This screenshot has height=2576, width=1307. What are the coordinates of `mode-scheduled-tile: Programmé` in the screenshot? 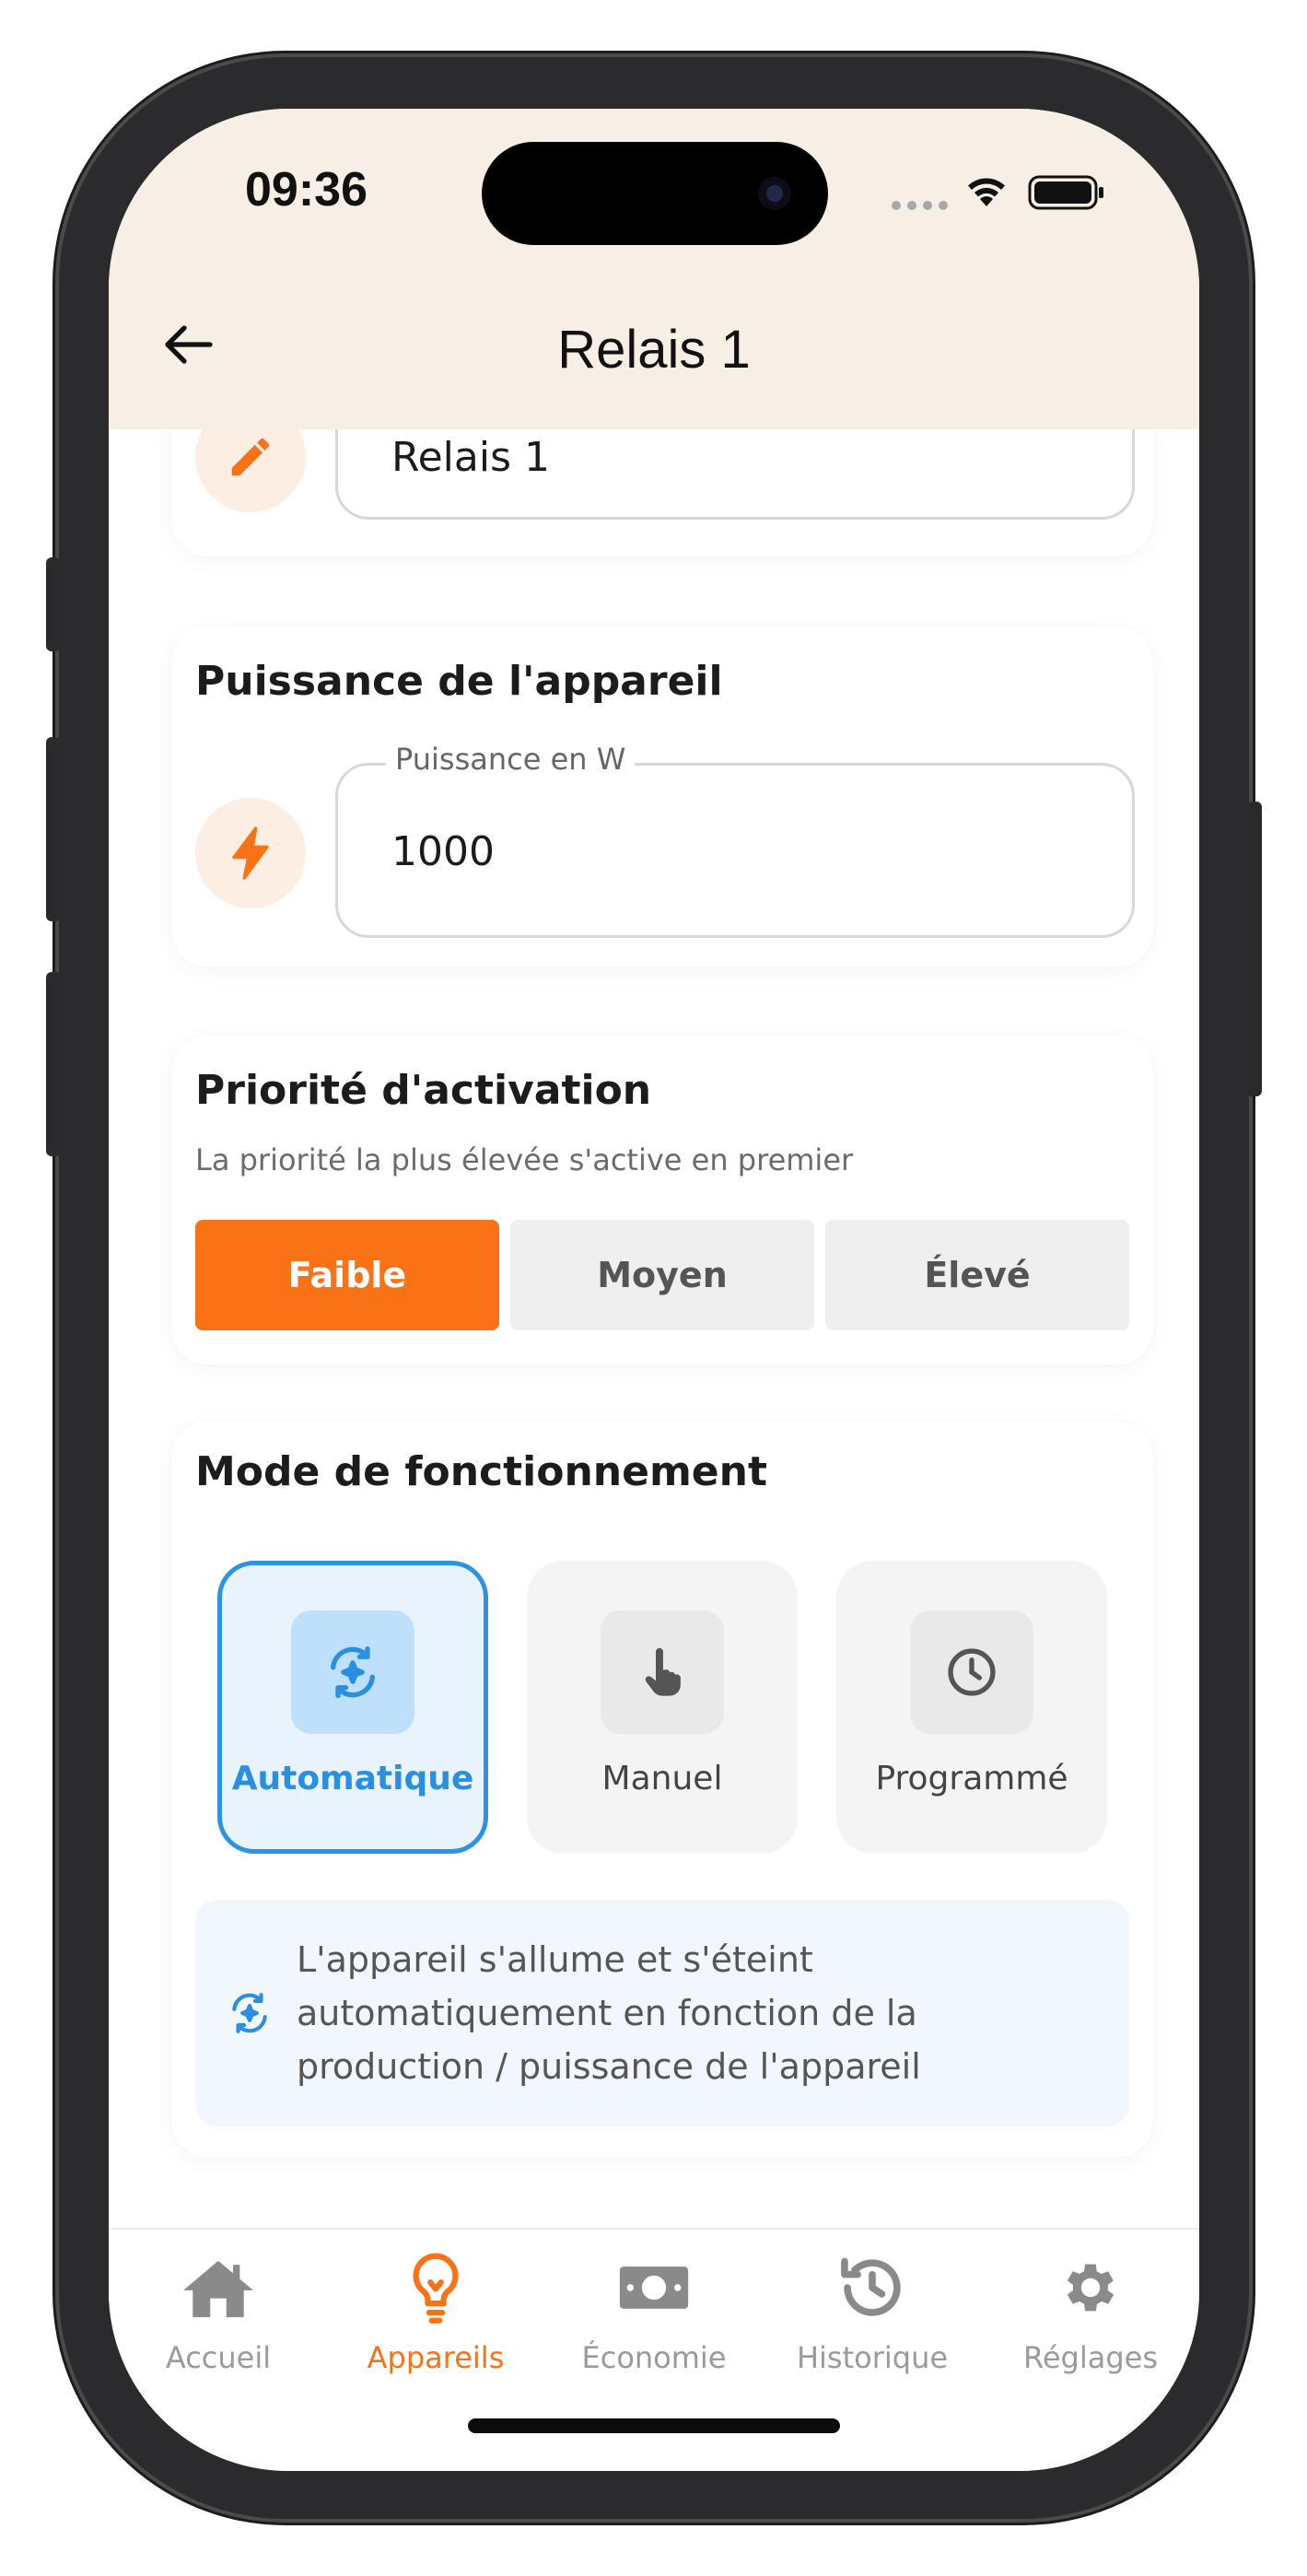 It's located at (972, 1707).